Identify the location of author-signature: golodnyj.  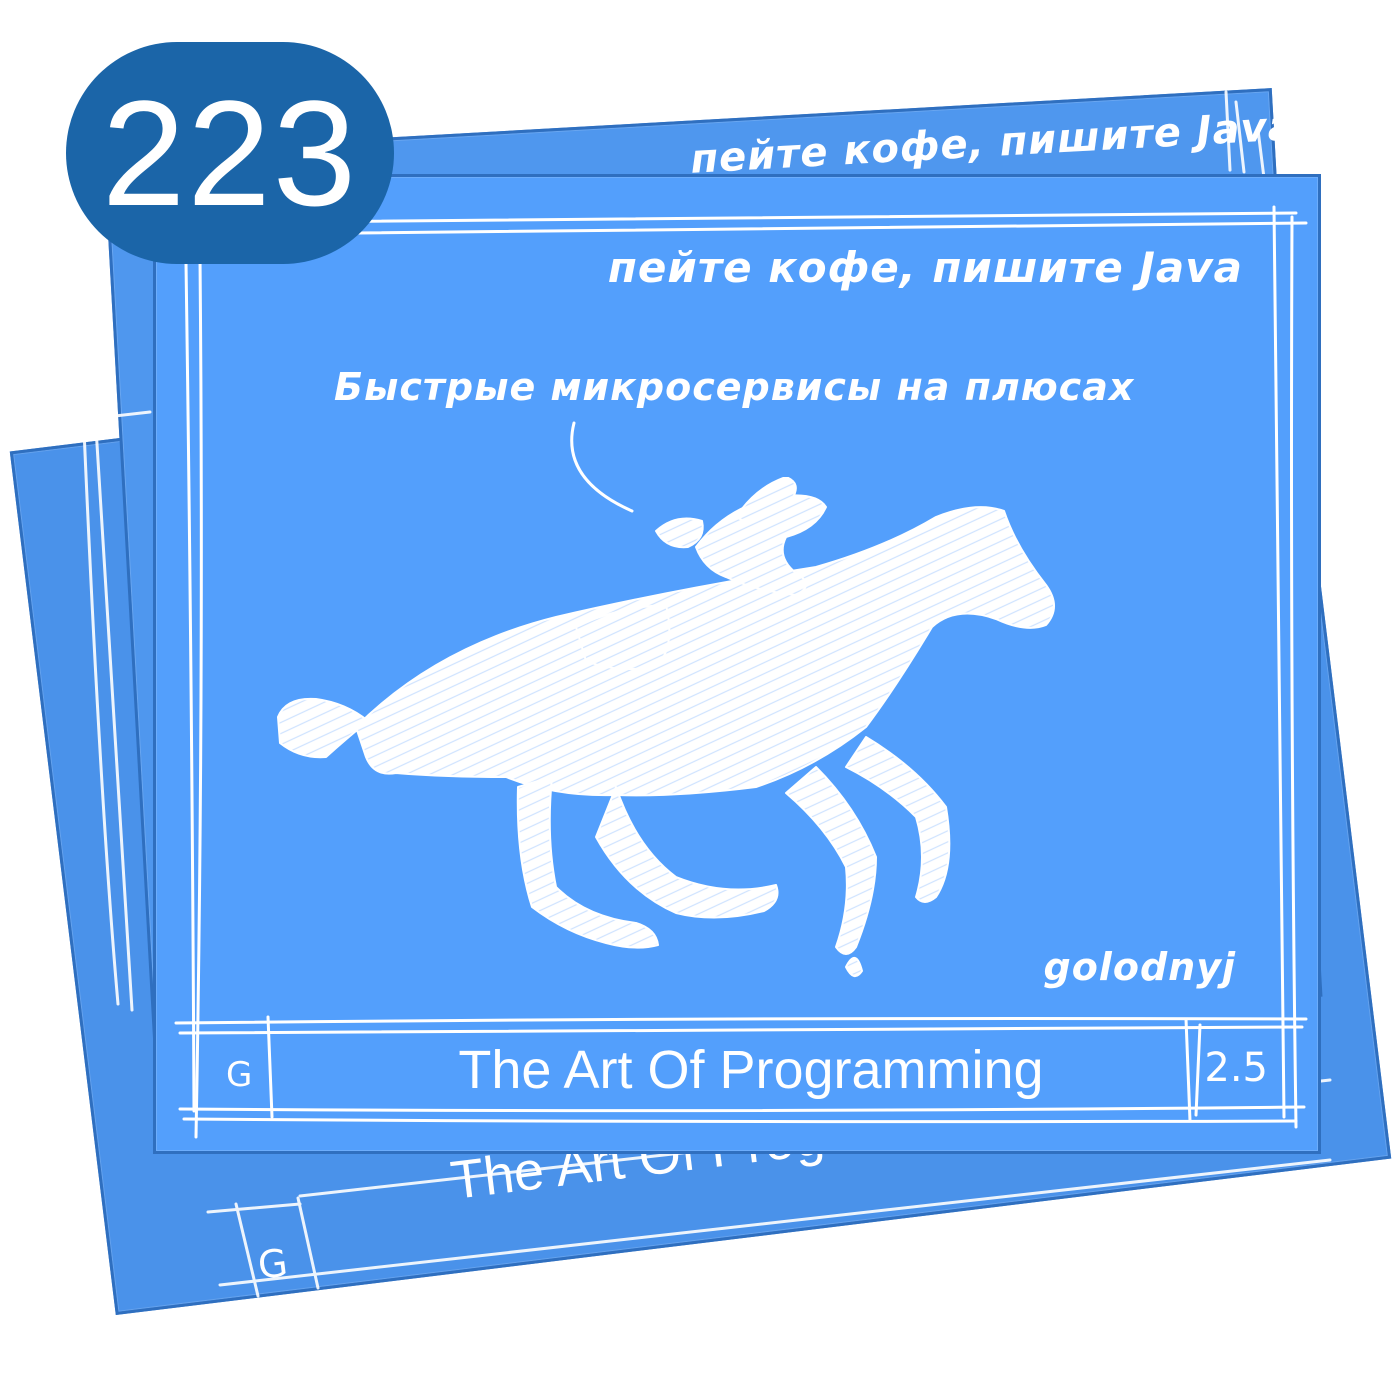
(1139, 967).